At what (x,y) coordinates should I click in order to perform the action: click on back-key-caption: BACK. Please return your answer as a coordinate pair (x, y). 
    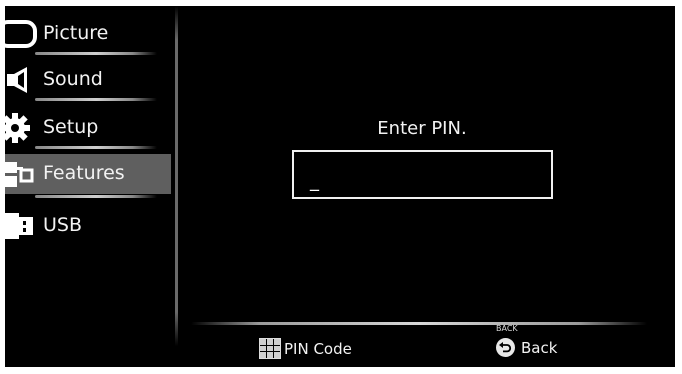
    Looking at the image, I should click on (507, 328).